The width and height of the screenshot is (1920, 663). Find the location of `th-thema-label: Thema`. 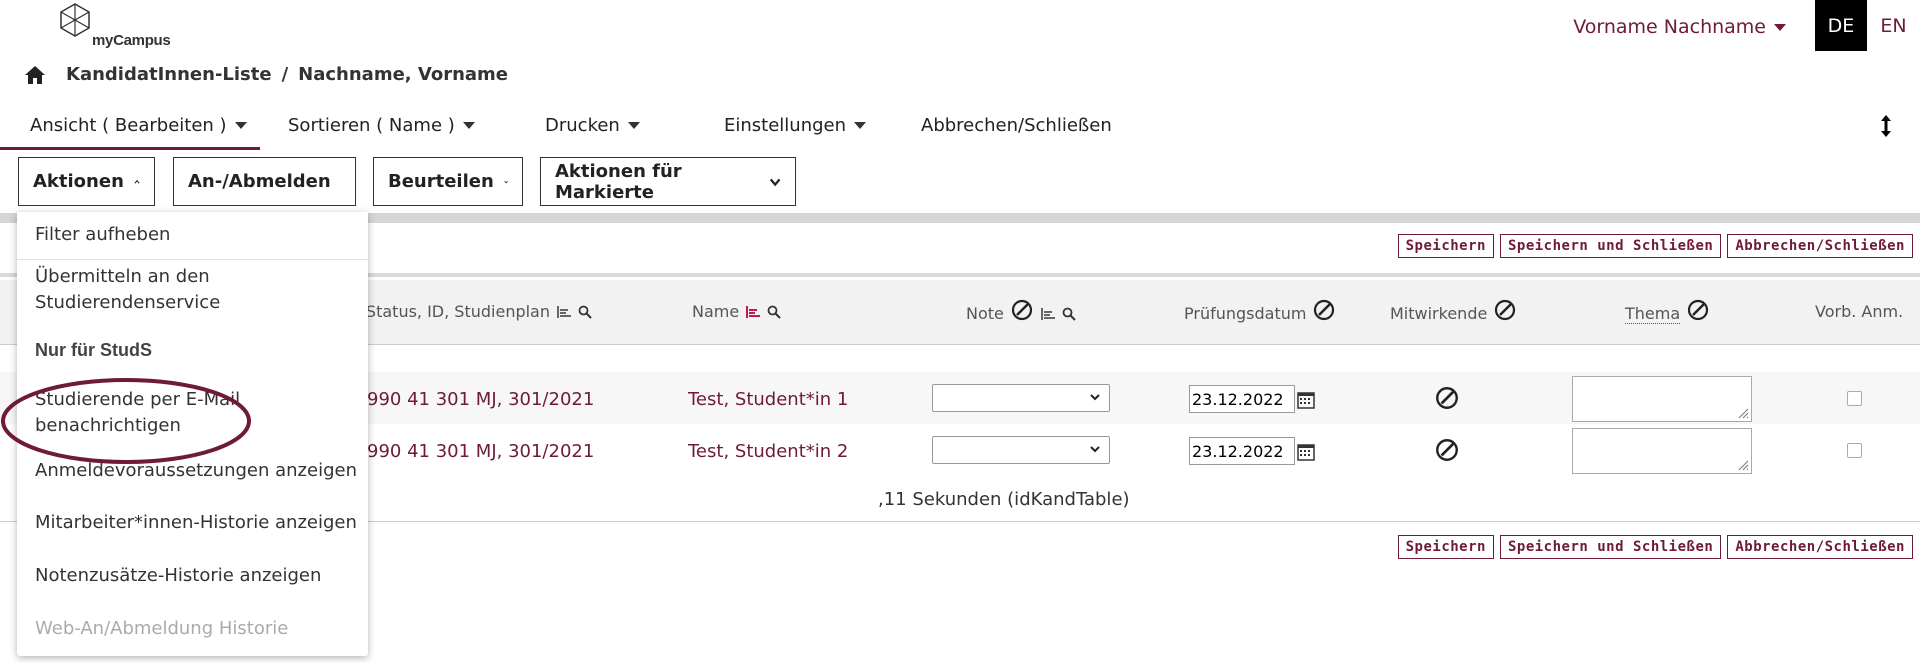

th-thema-label: Thema is located at coordinates (1653, 314).